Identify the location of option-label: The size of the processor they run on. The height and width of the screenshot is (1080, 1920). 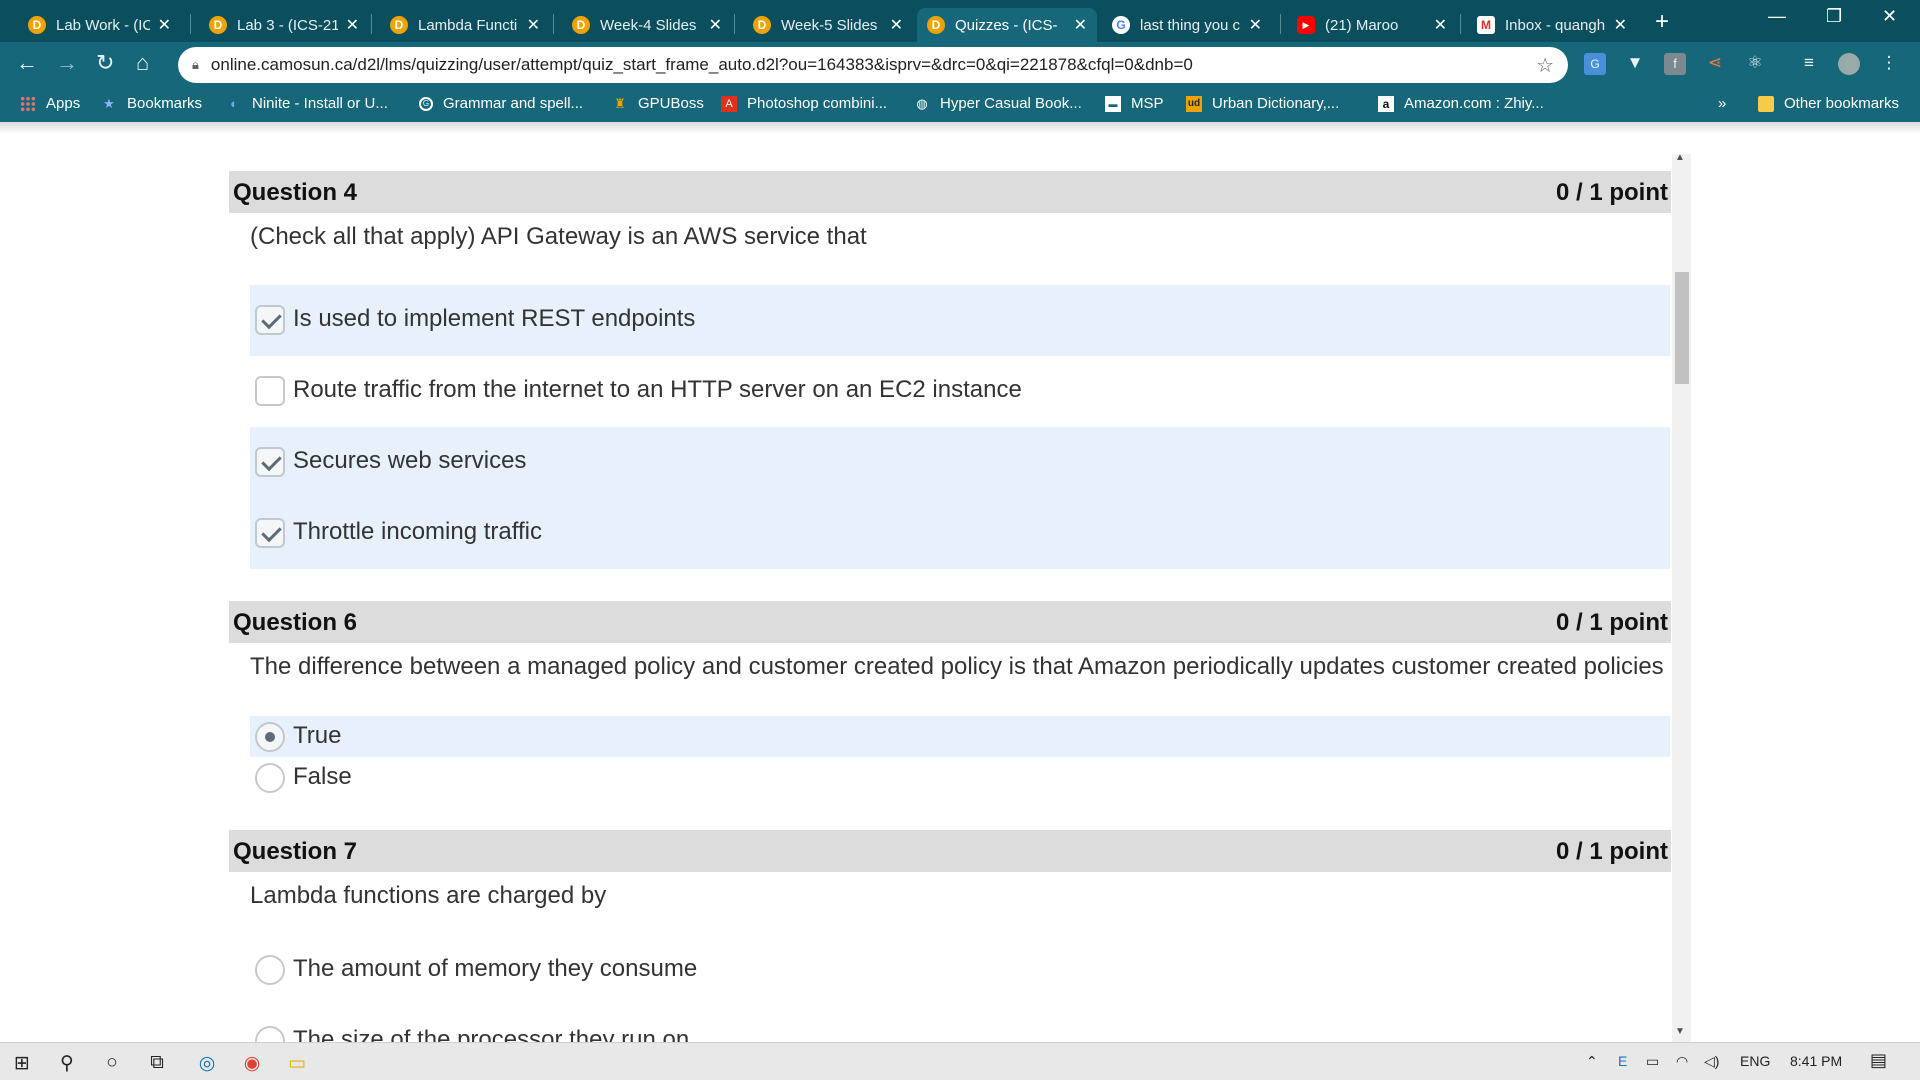
(491, 1034).